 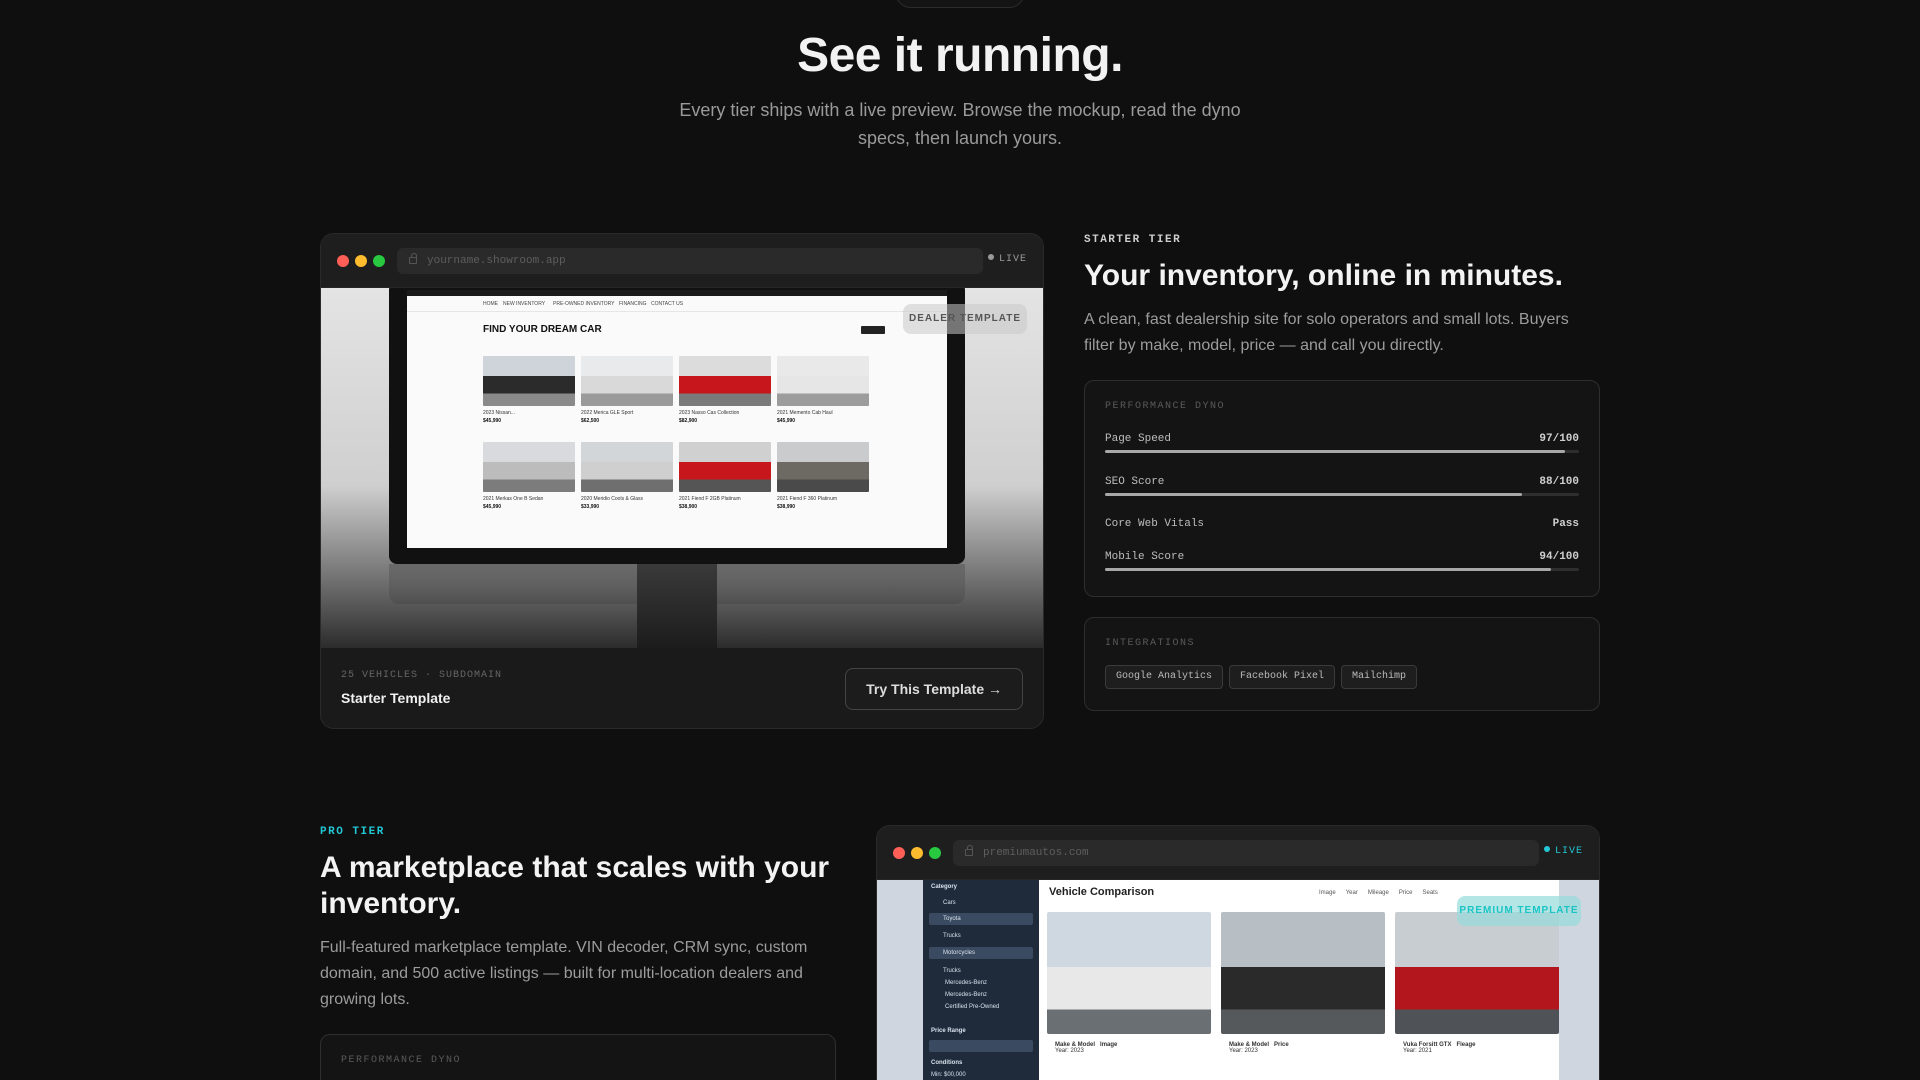 I want to click on browser-chrome: yourname.showroom.app LIVE, so click(x=682, y=261).